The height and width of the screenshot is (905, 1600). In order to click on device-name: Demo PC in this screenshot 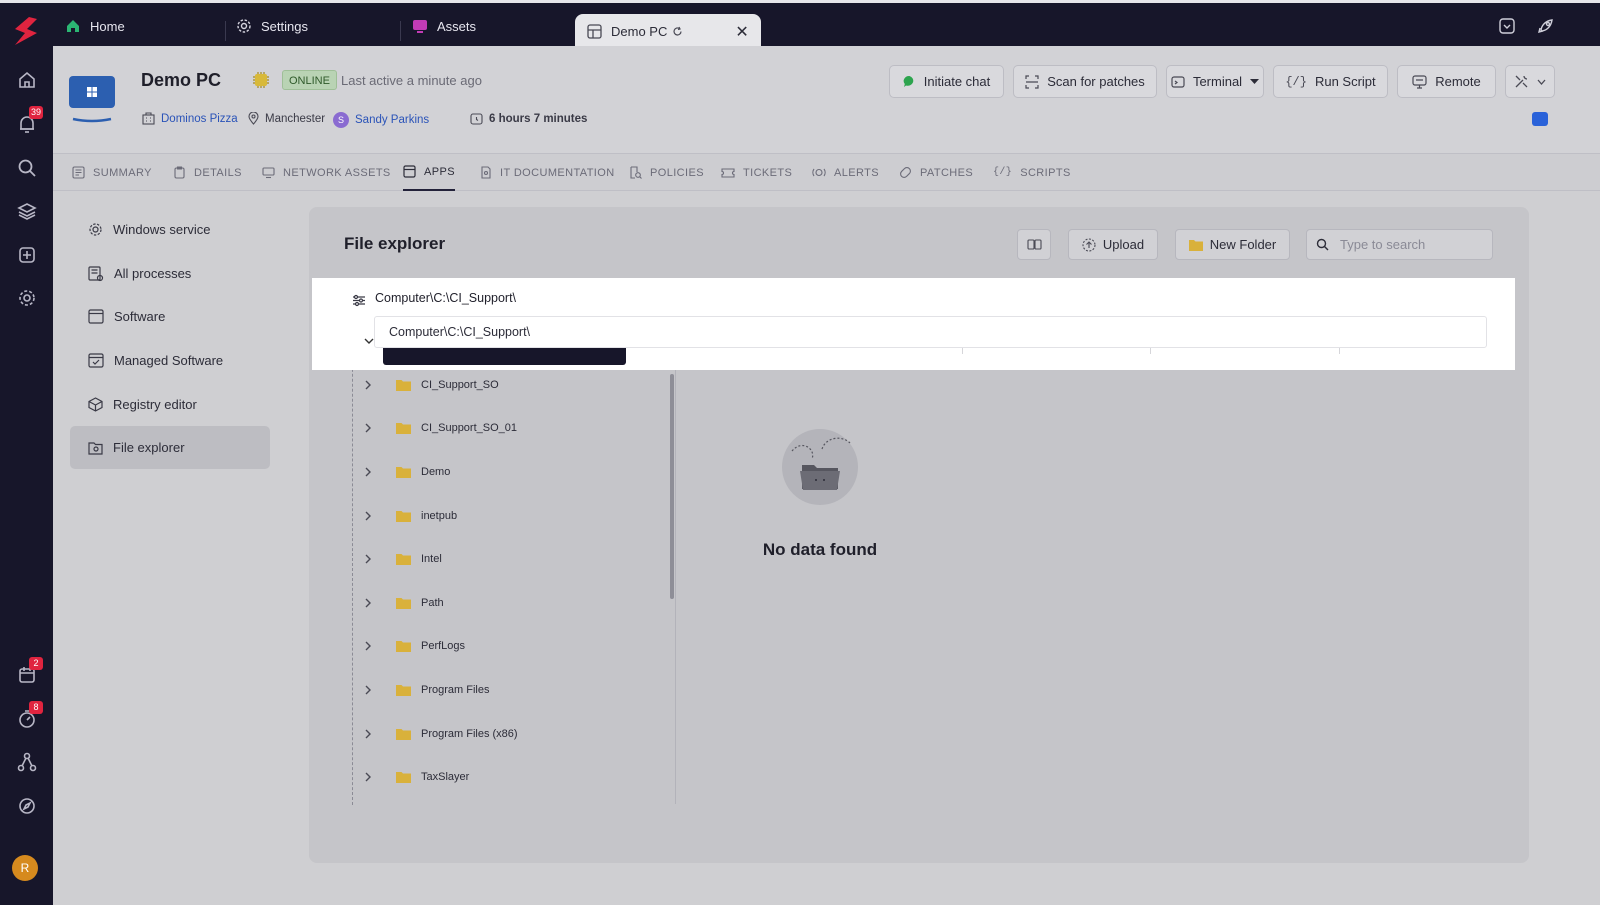, I will do `click(181, 80)`.